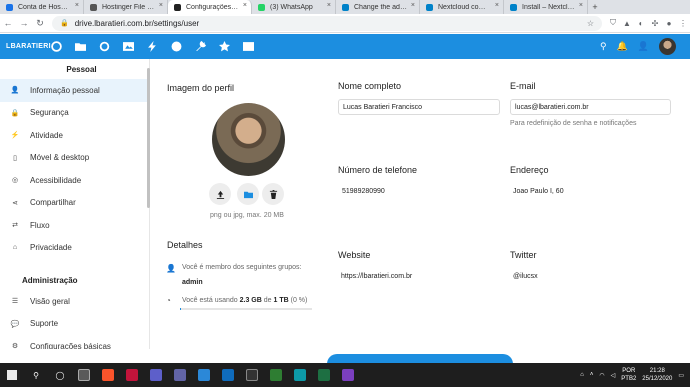 The image size is (690, 387). Describe the element at coordinates (462, 7) in the screenshot. I see `browser-tab: Nextcloud community ×` at that location.